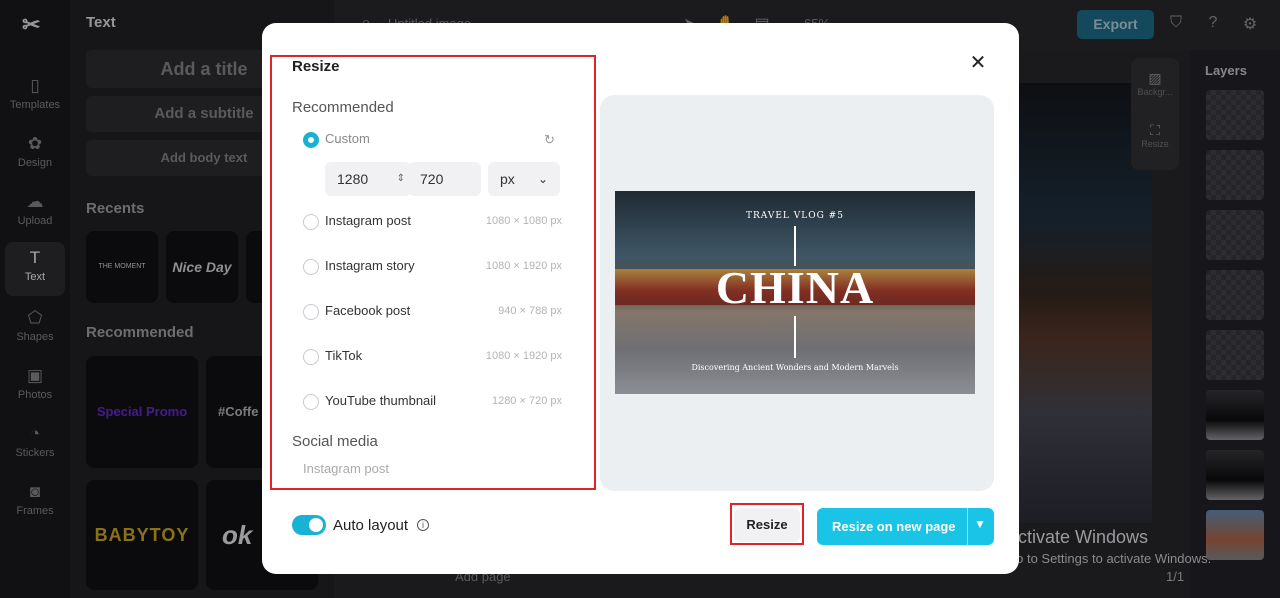  What do you see at coordinates (1109, 558) in the screenshot?
I see `activate-windows-subtitle: Go to Settings to activate Windows.` at bounding box center [1109, 558].